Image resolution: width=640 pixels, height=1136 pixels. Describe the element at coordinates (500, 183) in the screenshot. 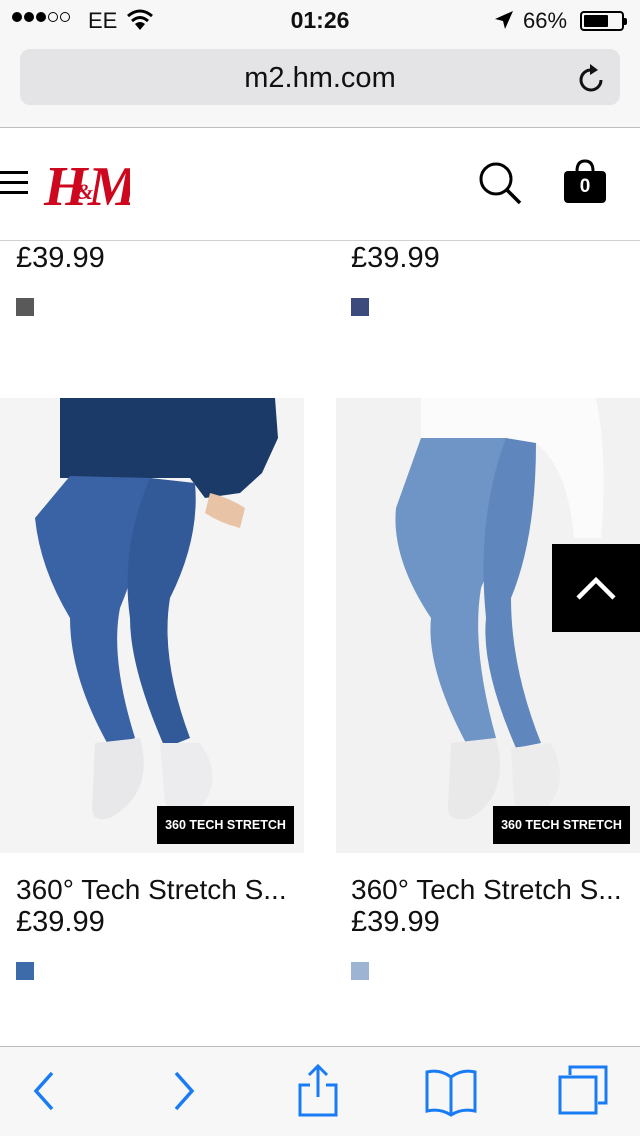

I see `search-icon` at that location.